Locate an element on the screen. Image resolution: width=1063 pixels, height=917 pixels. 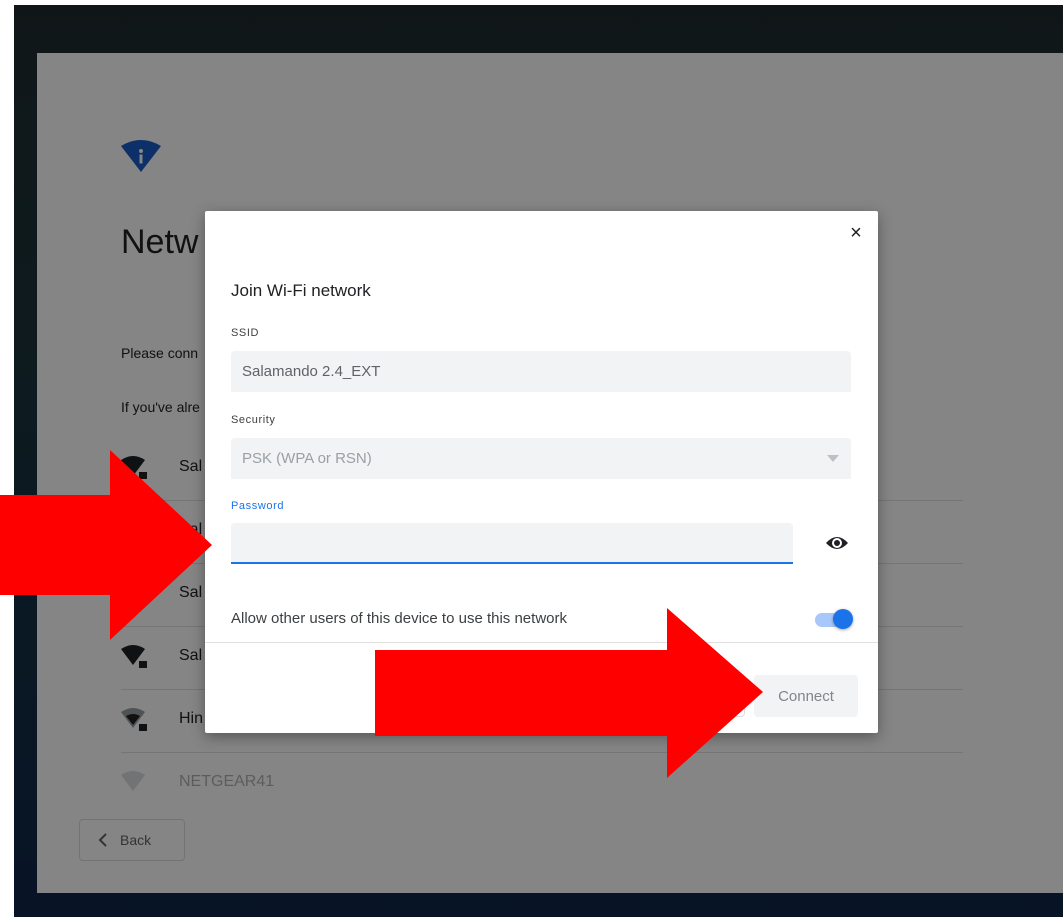
dropdown-arrow-icon is located at coordinates (833, 458).